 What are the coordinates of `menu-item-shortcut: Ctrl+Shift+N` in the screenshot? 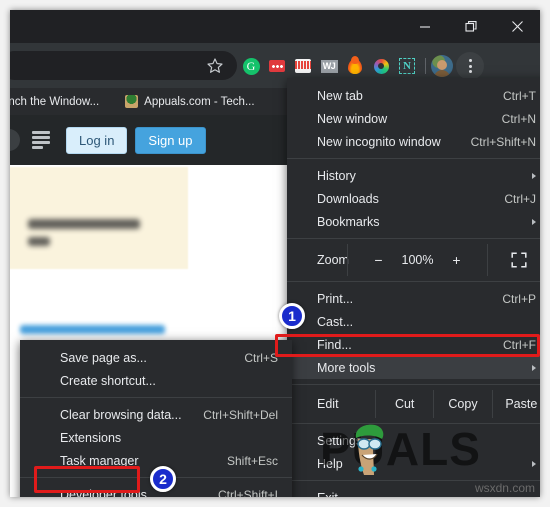 It's located at (503, 141).